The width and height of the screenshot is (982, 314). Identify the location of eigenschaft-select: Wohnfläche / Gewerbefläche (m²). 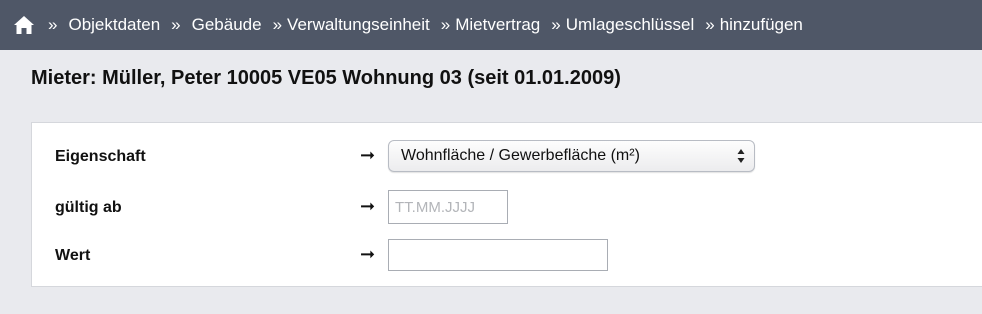
(571, 156).